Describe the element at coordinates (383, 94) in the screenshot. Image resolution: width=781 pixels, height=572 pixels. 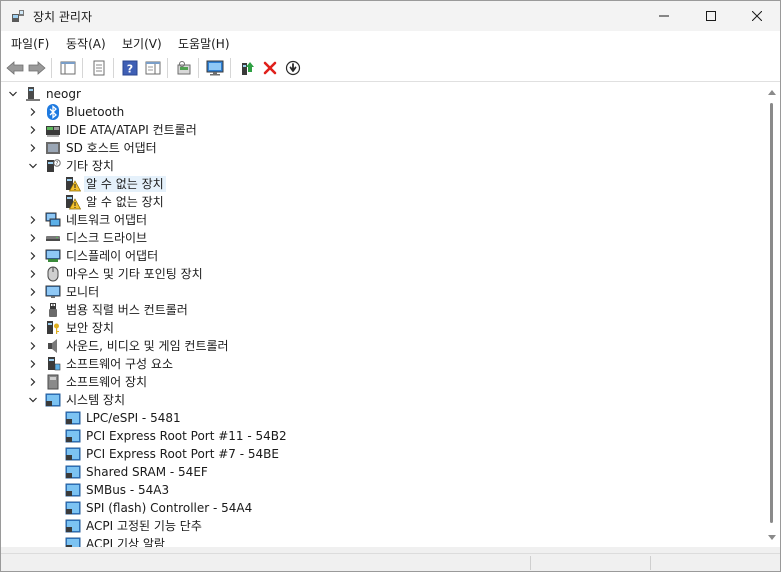
I see `tree-row: neogr` at that location.